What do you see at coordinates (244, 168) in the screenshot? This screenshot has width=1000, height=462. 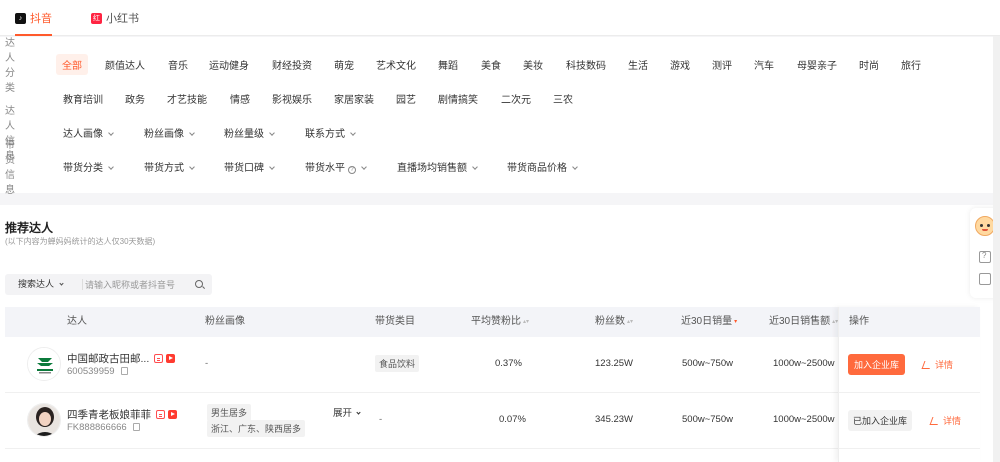 I see `dropdown-label: 带货口碑` at bounding box center [244, 168].